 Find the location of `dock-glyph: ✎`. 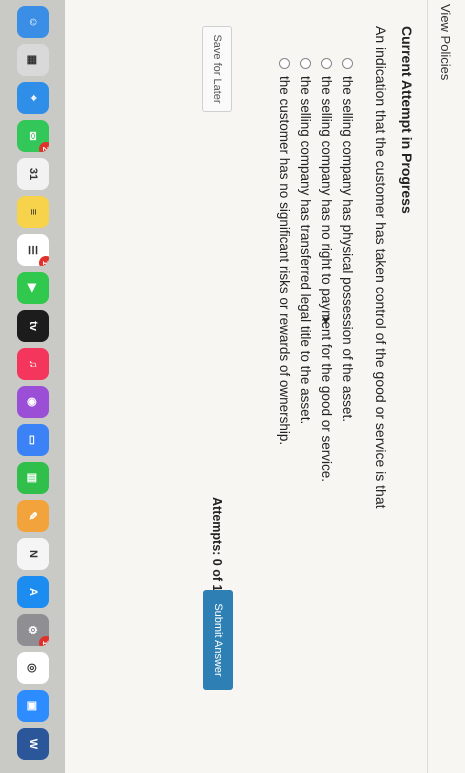

dock-glyph: ✎ is located at coordinates (32, 516).